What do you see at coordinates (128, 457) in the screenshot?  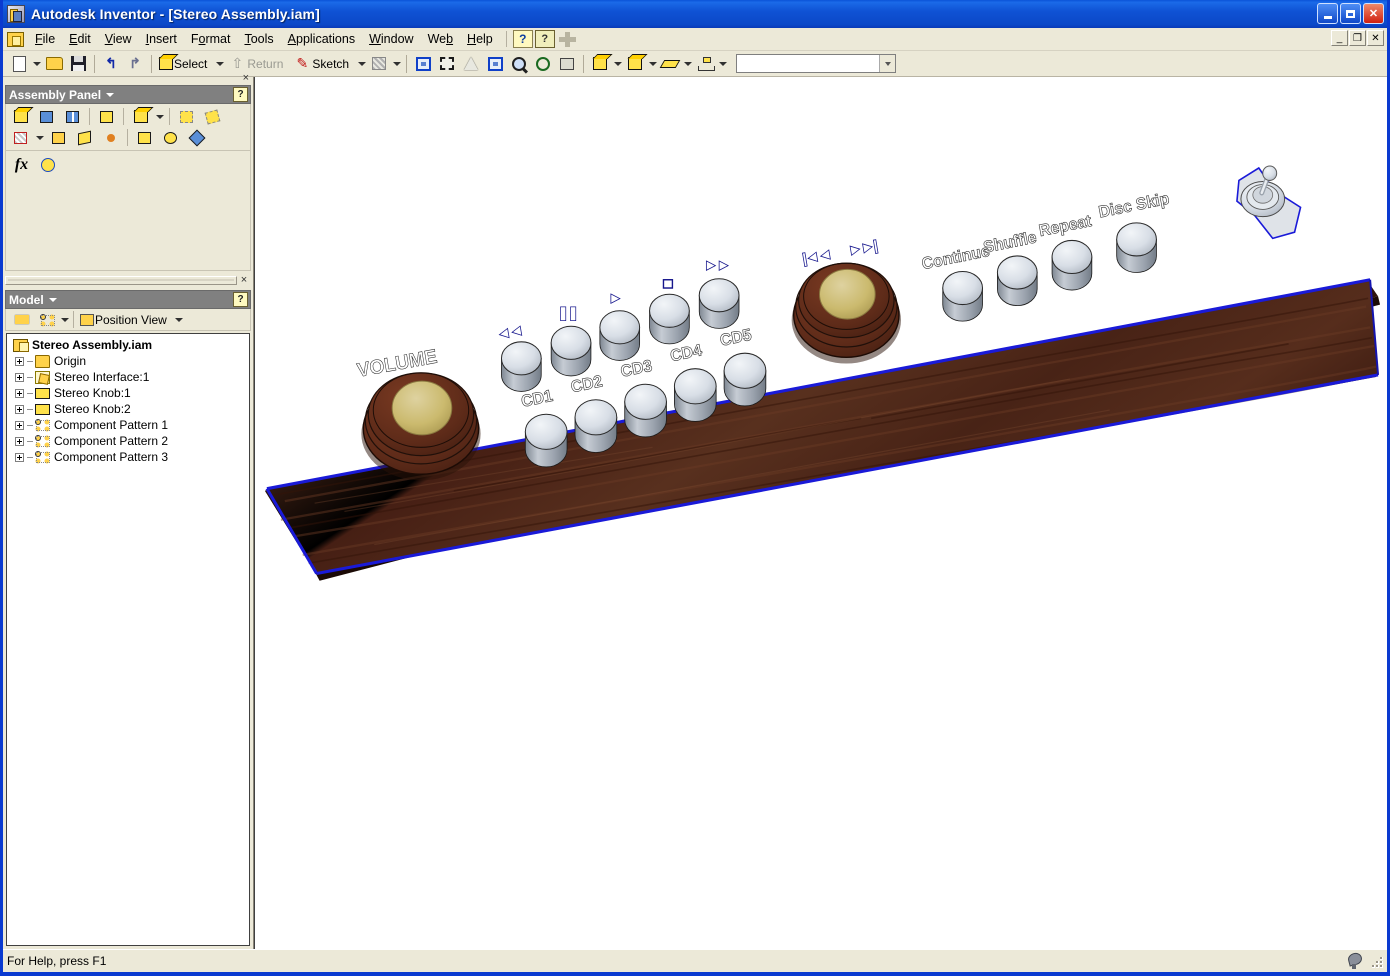 I see `tree-node-component-pattern-3: Component Pattern 3` at bounding box center [128, 457].